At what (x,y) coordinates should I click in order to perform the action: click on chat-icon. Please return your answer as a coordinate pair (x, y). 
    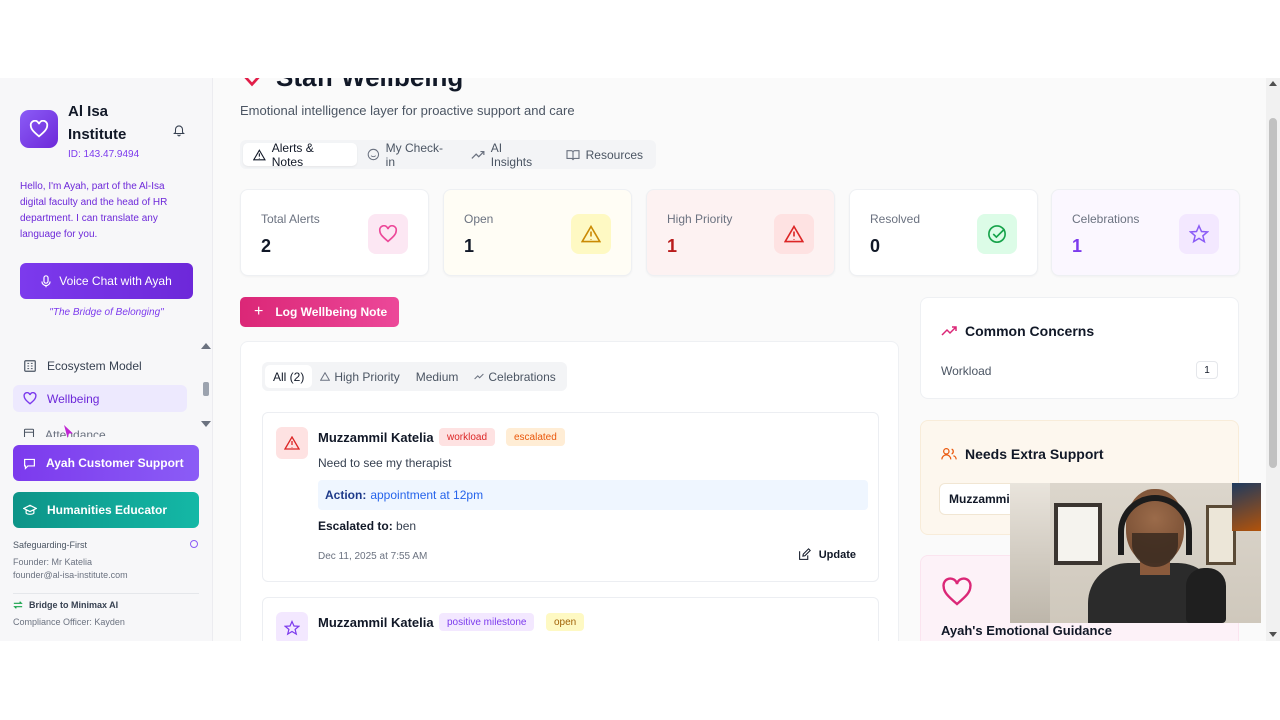
    Looking at the image, I should click on (29, 464).